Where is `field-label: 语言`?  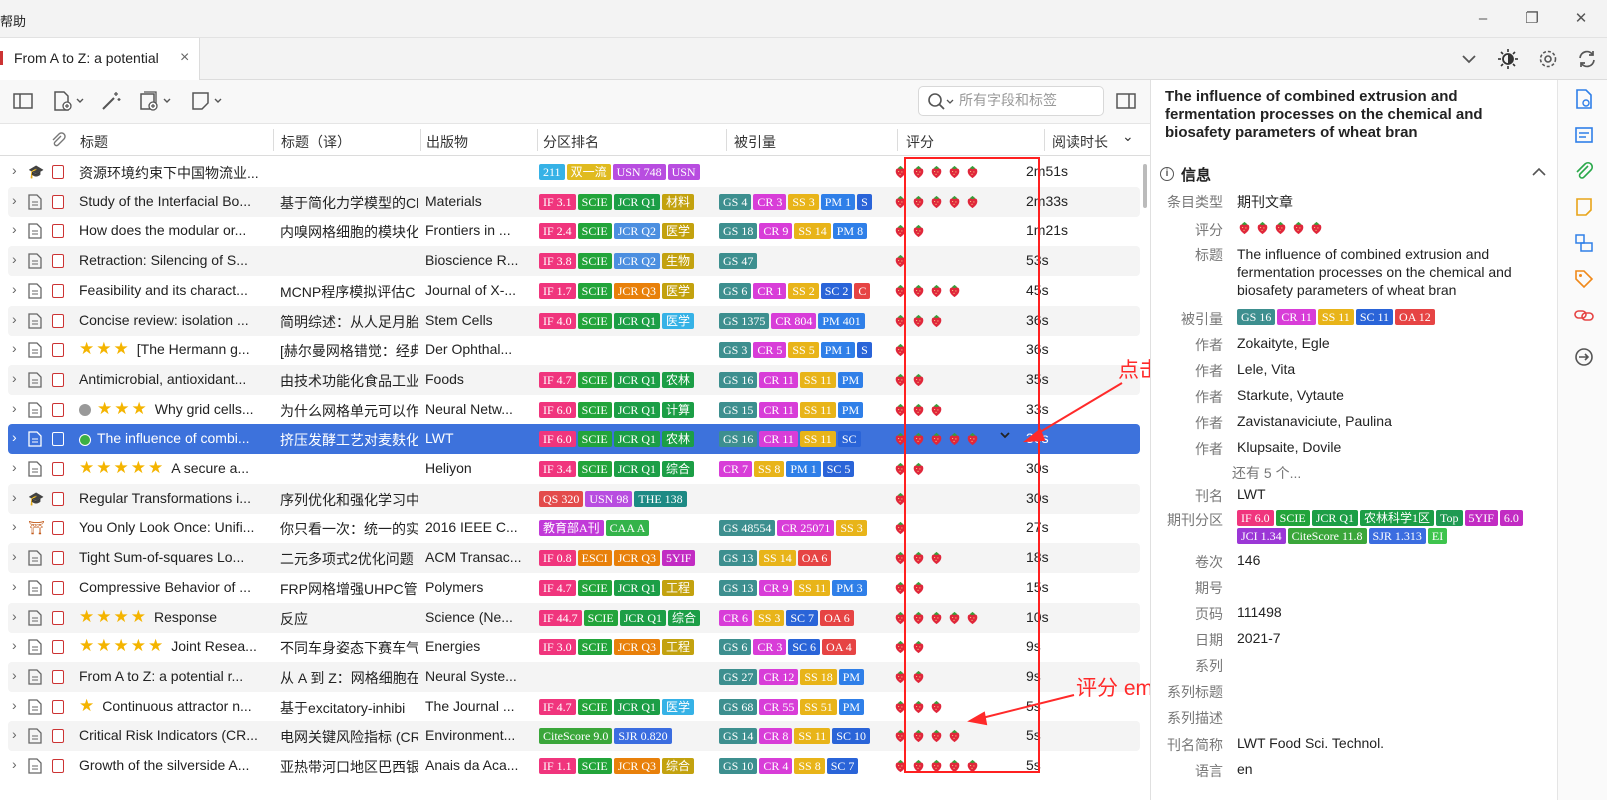
field-label: 语言 is located at coordinates (1209, 771).